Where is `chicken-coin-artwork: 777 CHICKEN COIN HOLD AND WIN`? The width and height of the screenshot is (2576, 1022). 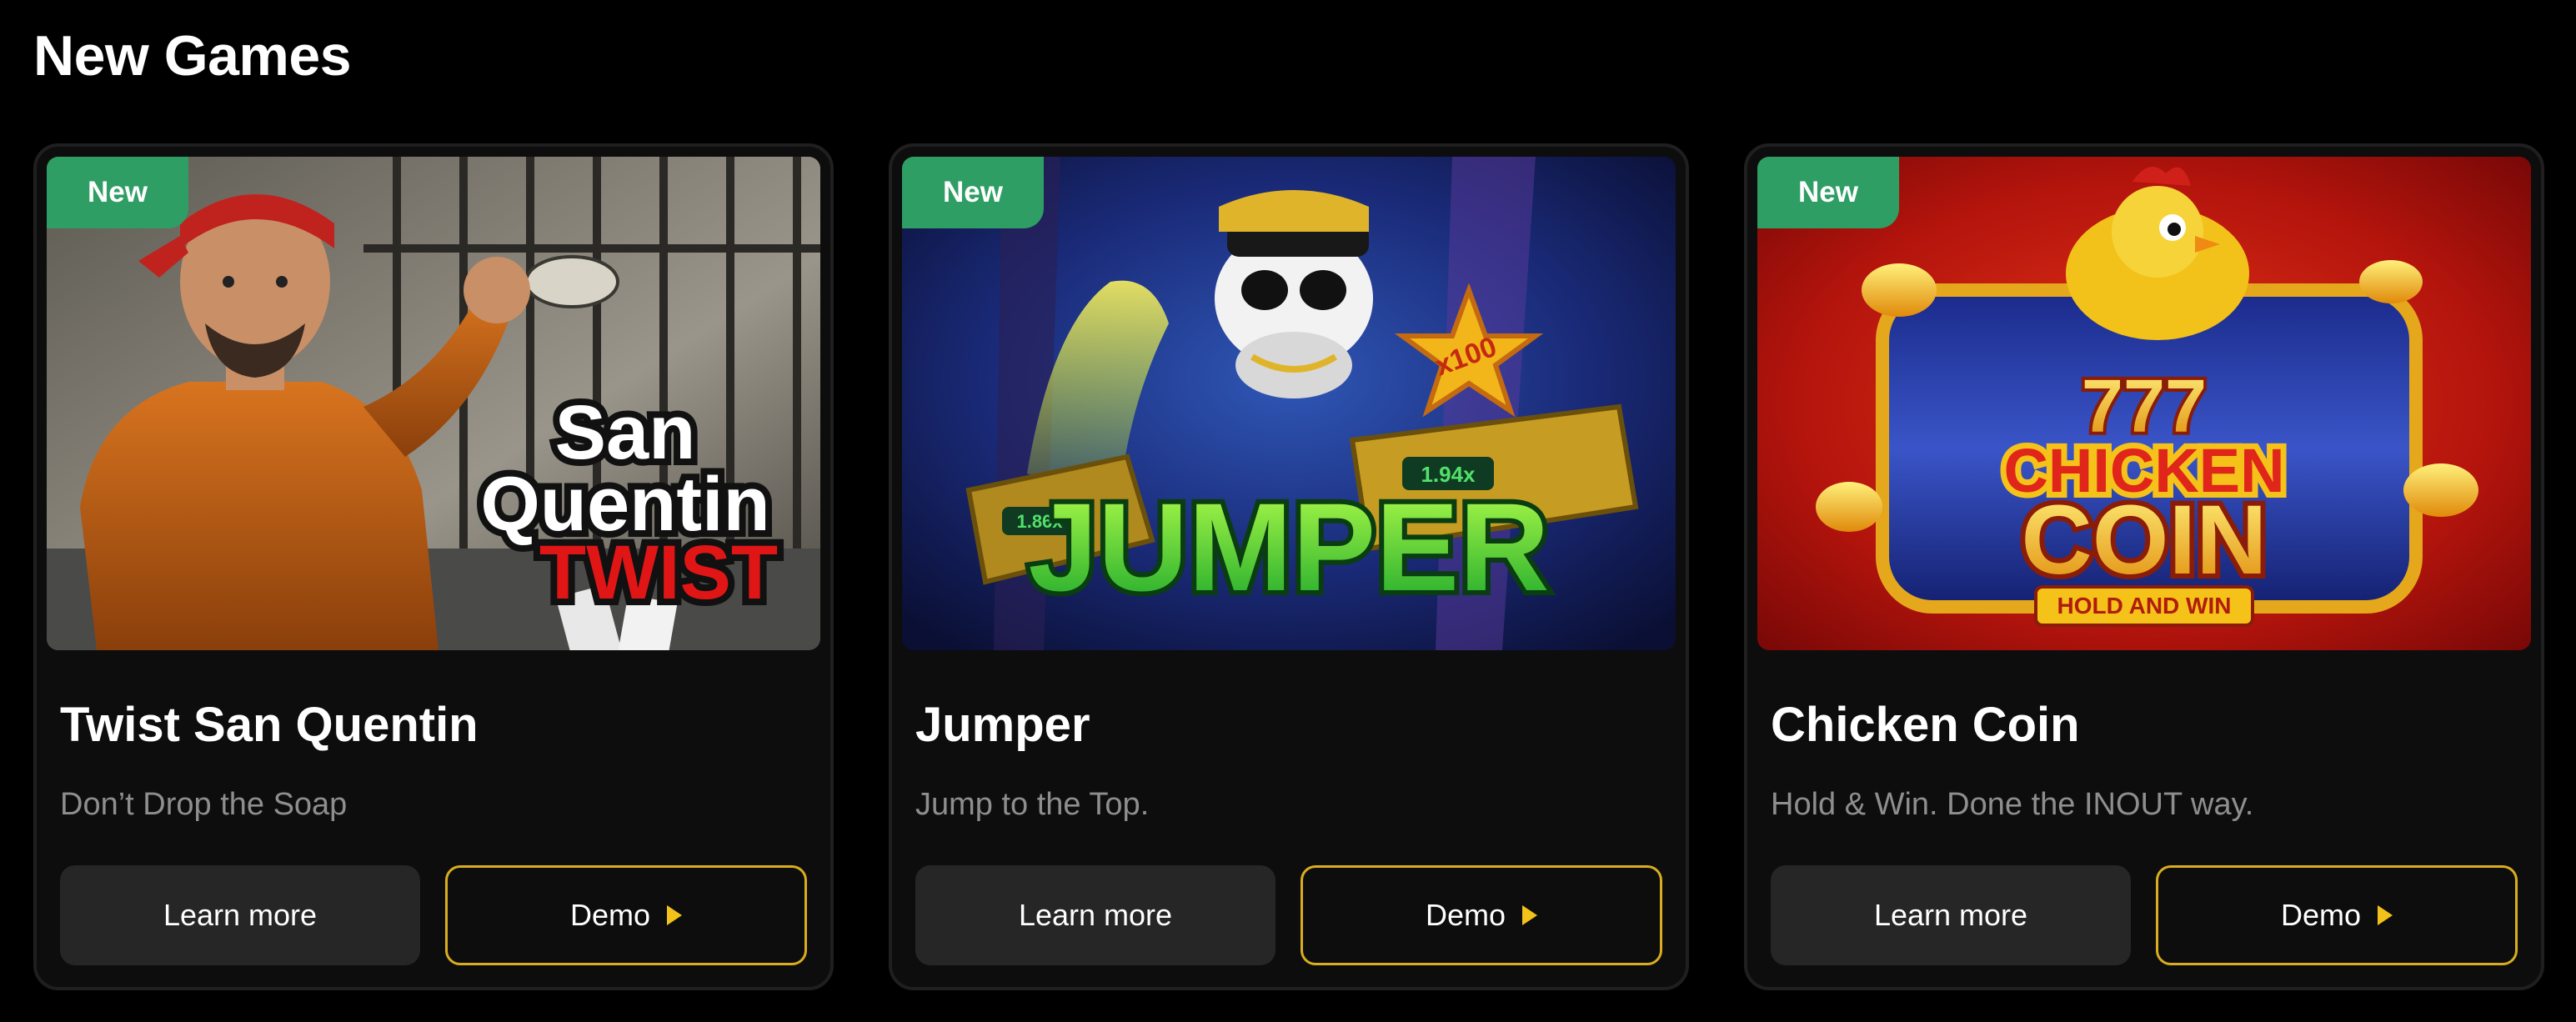
chicken-coin-artwork: 777 CHICKEN COIN HOLD AND WIN is located at coordinates (2144, 403).